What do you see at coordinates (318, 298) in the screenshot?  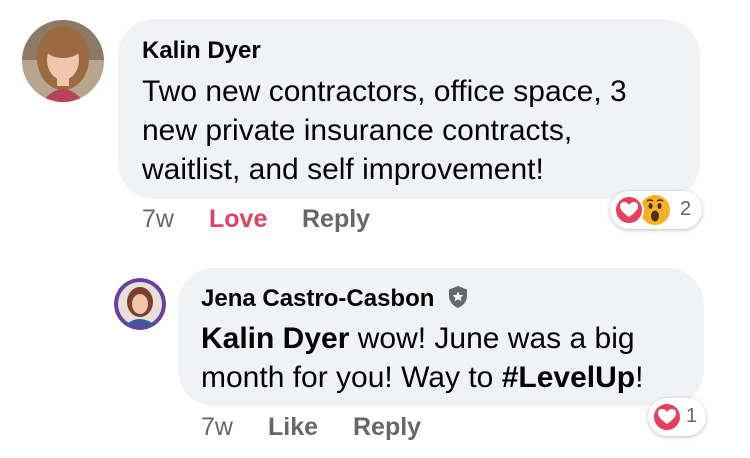 I see `reply-author-name: Jena Castro-Casbon` at bounding box center [318, 298].